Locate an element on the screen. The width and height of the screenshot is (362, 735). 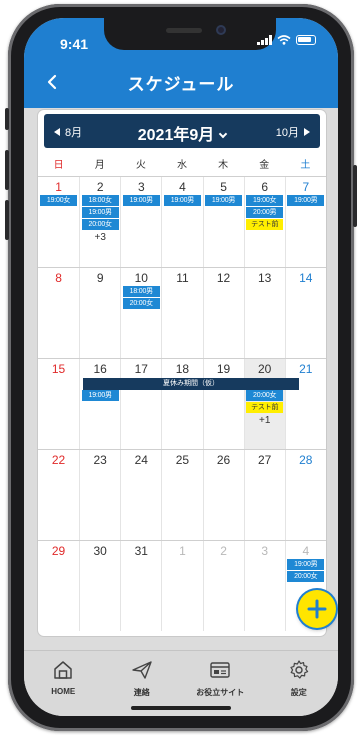
power-button is located at coordinates (355, 196).